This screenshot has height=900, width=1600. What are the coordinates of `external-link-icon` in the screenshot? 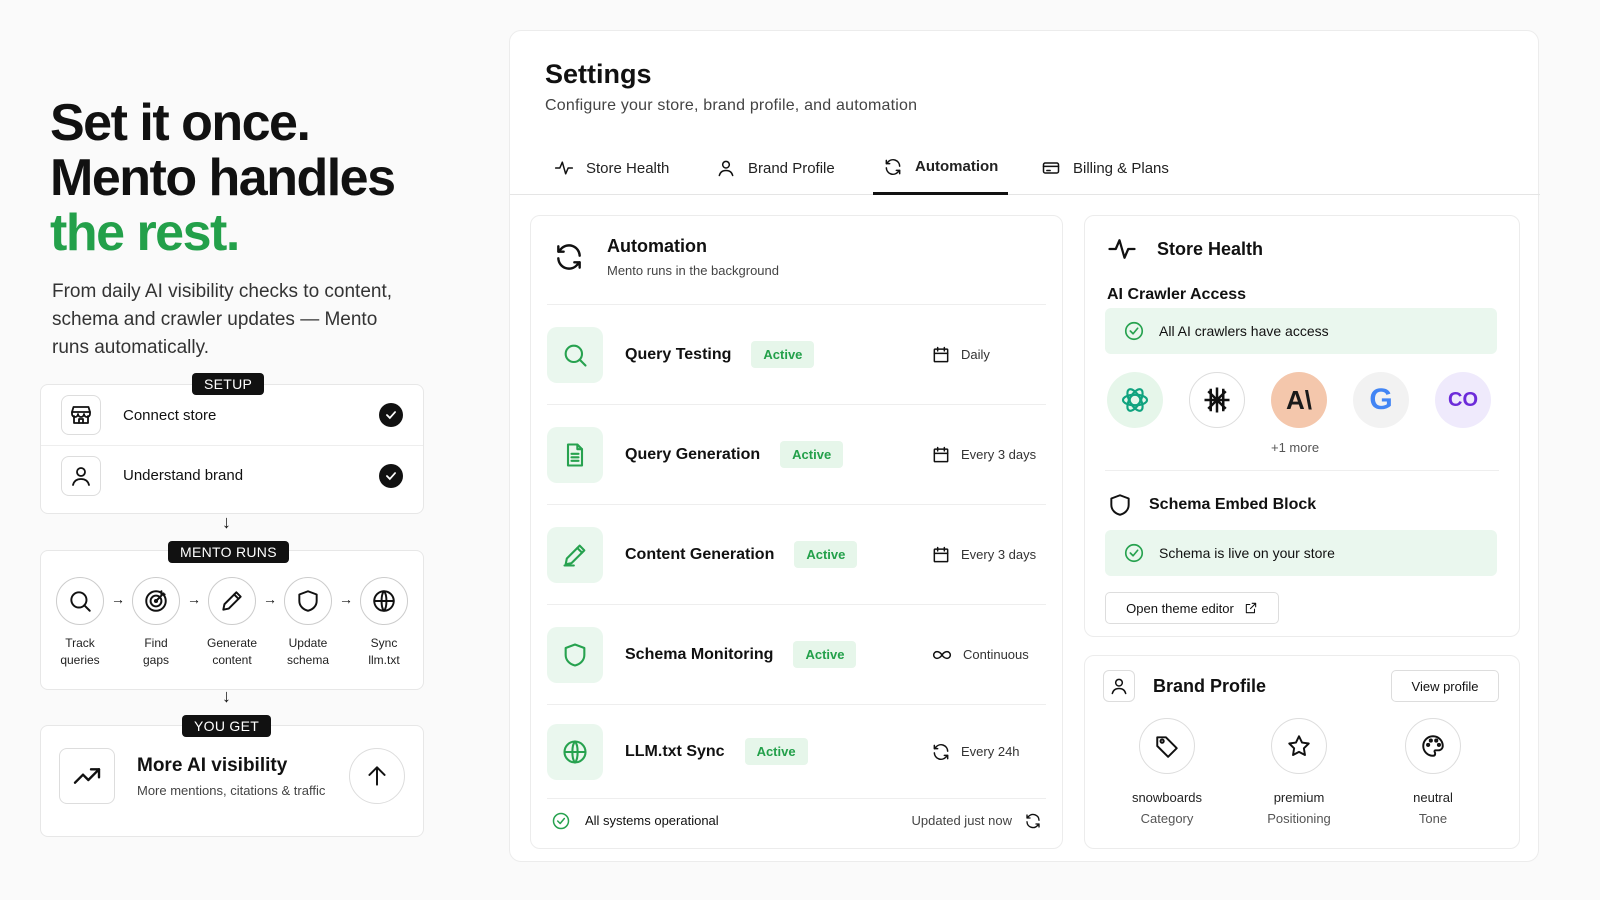 It's located at (1251, 608).